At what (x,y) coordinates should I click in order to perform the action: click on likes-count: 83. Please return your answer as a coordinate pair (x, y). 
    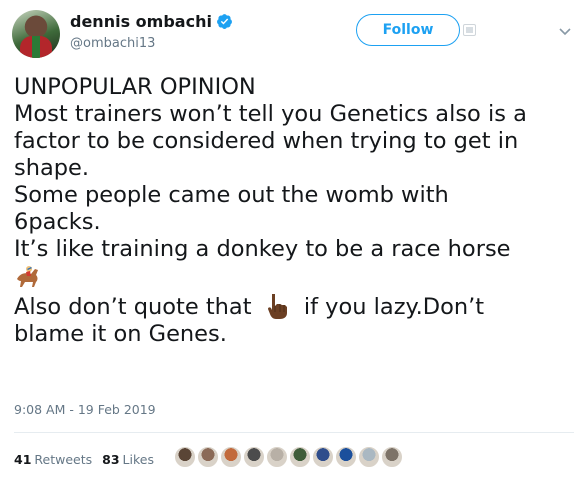
    Looking at the image, I should click on (110, 459).